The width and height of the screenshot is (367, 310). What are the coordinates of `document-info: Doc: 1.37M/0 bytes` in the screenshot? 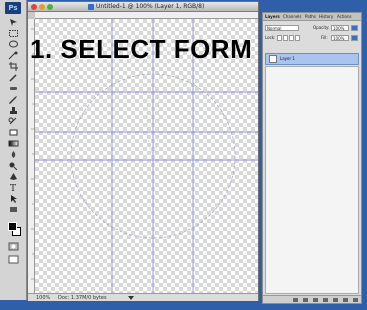 It's located at (82, 298).